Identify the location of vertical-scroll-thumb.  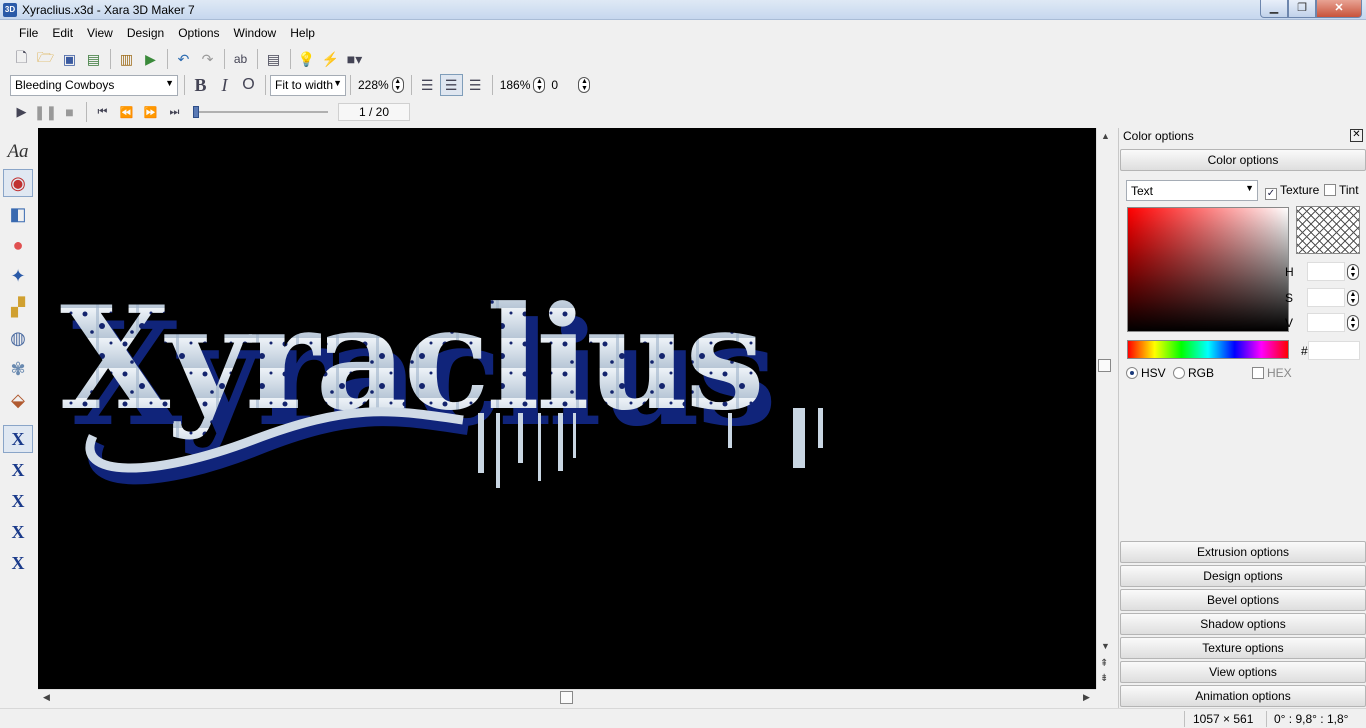
(1104, 365).